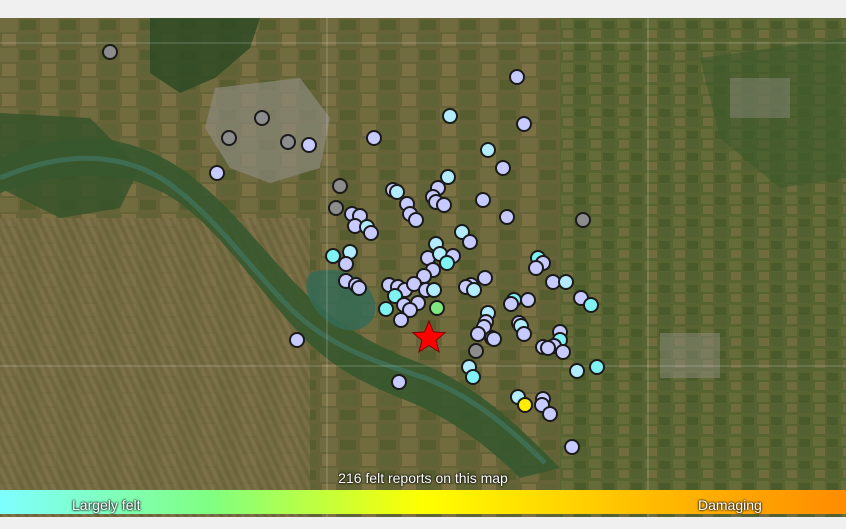 Image resolution: width=846 pixels, height=529 pixels. Describe the element at coordinates (423, 523) in the screenshot. I see `bottom-band` at that location.